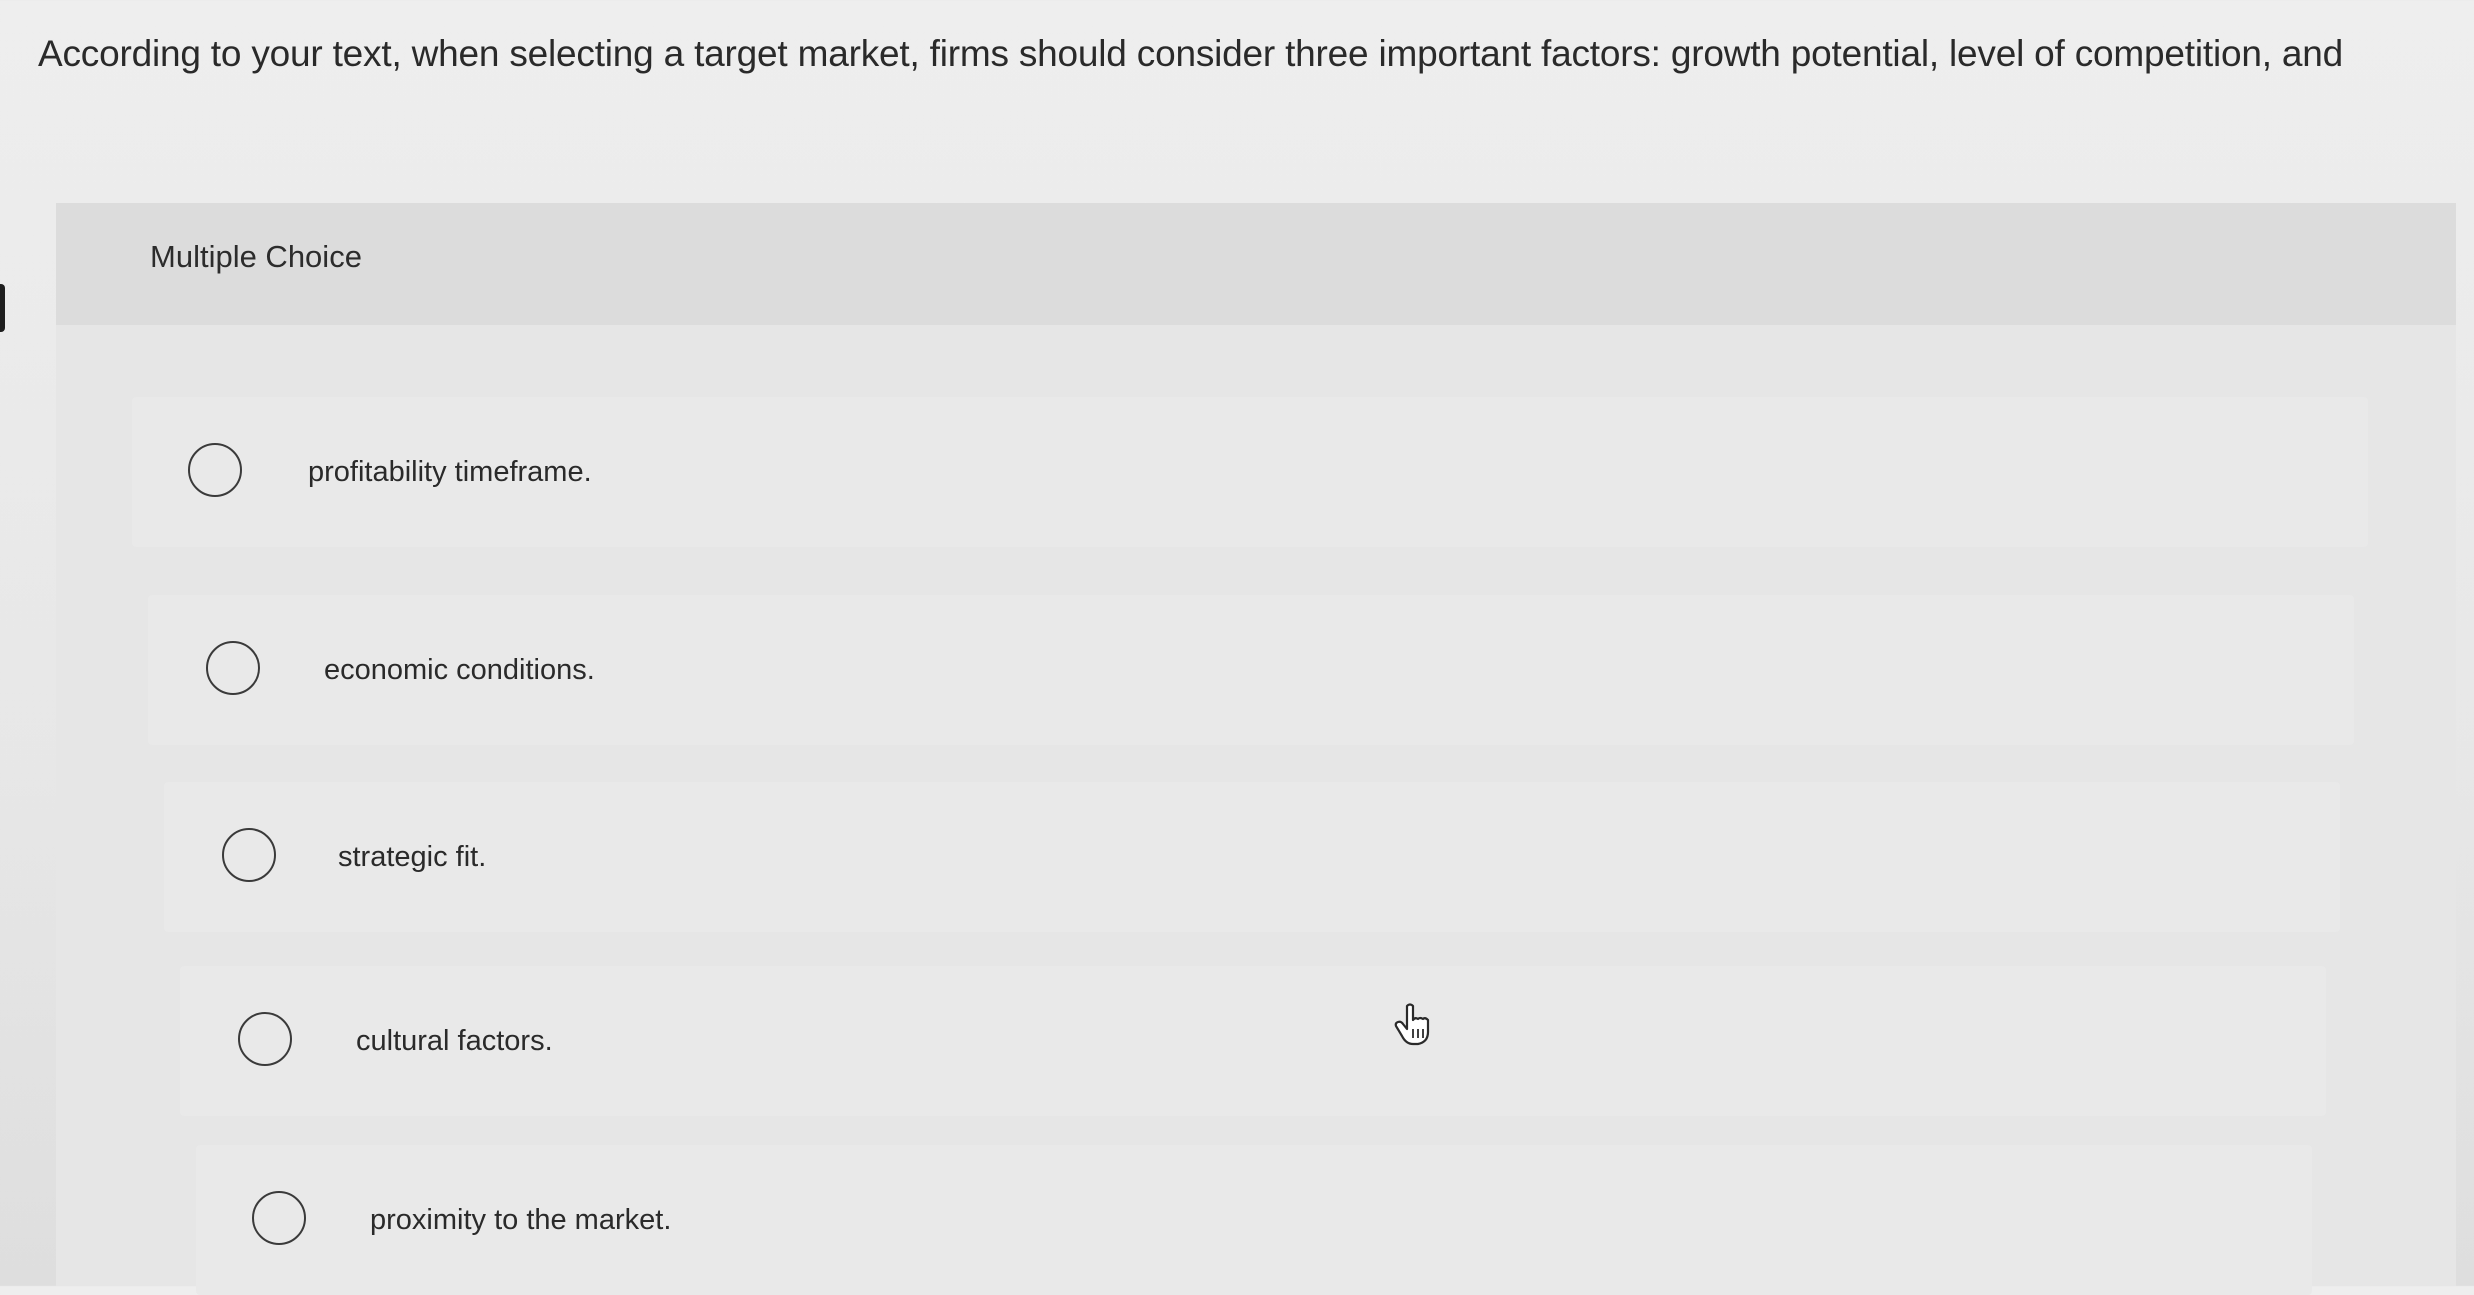  What do you see at coordinates (412, 857) in the screenshot?
I see `choice-label: strategic fit.` at bounding box center [412, 857].